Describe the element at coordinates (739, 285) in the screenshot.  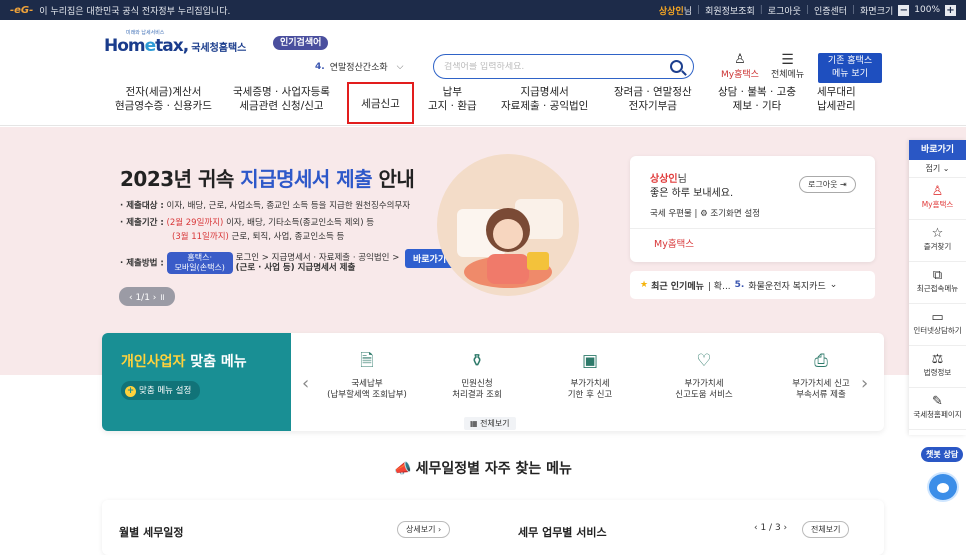
I see `recent-popular-num: 5.` at that location.